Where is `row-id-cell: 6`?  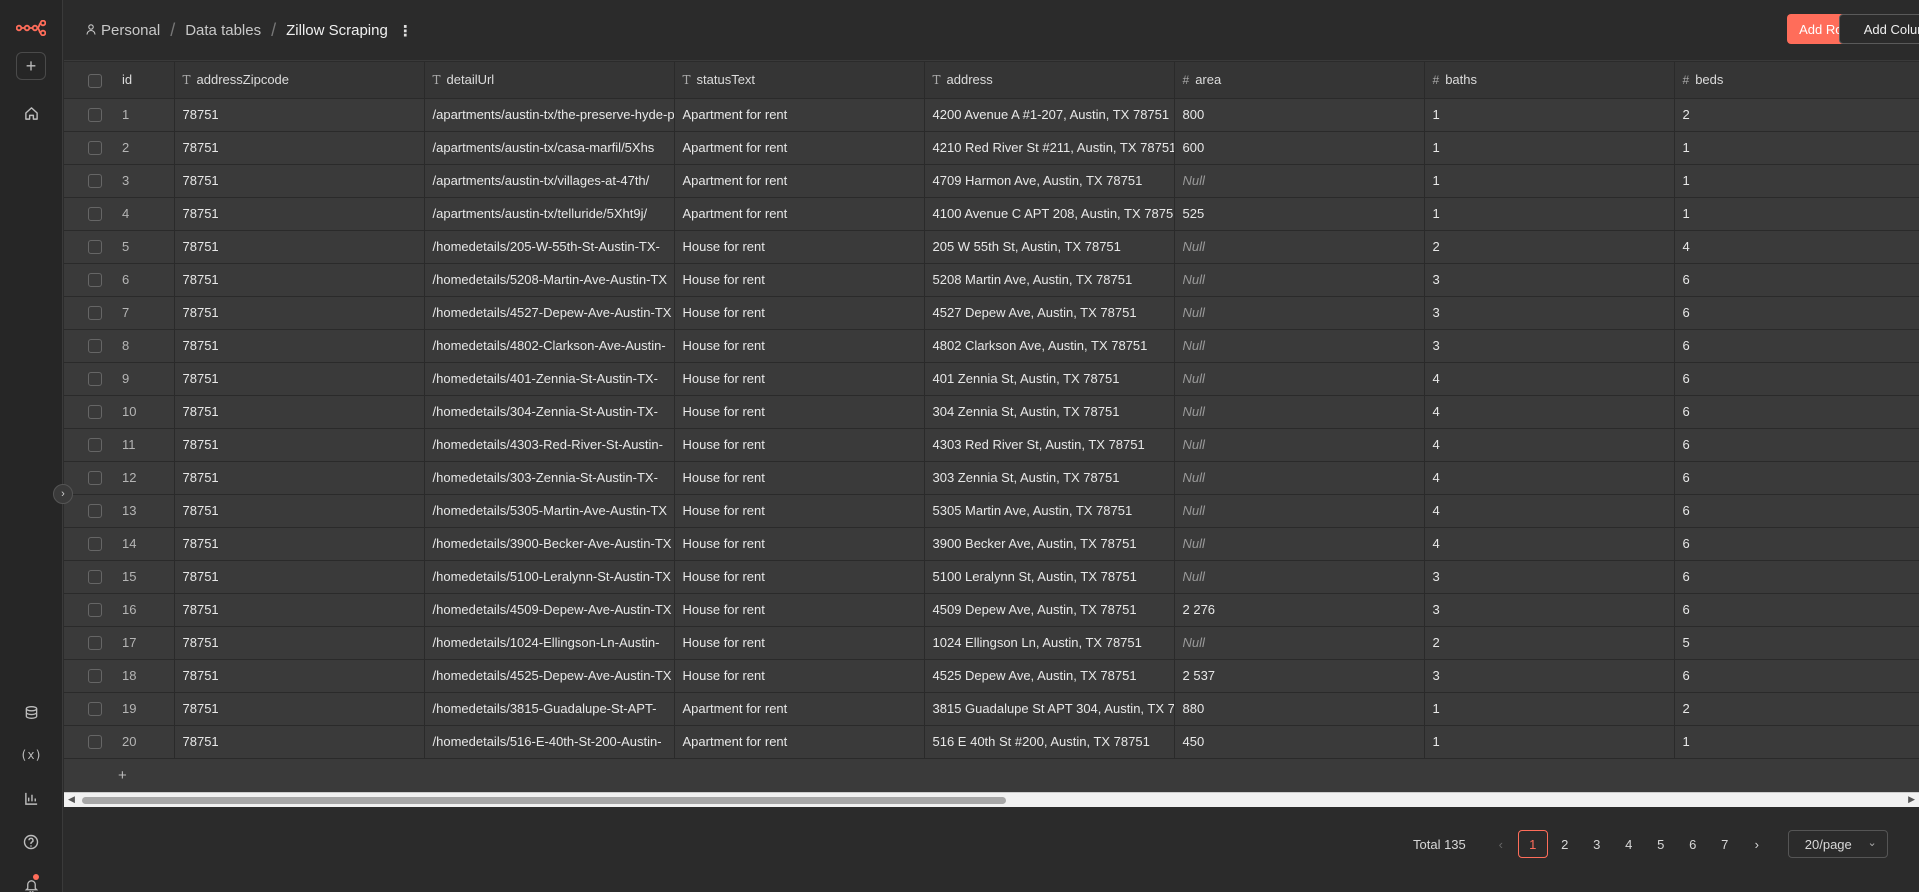
row-id-cell: 6 is located at coordinates (119, 280).